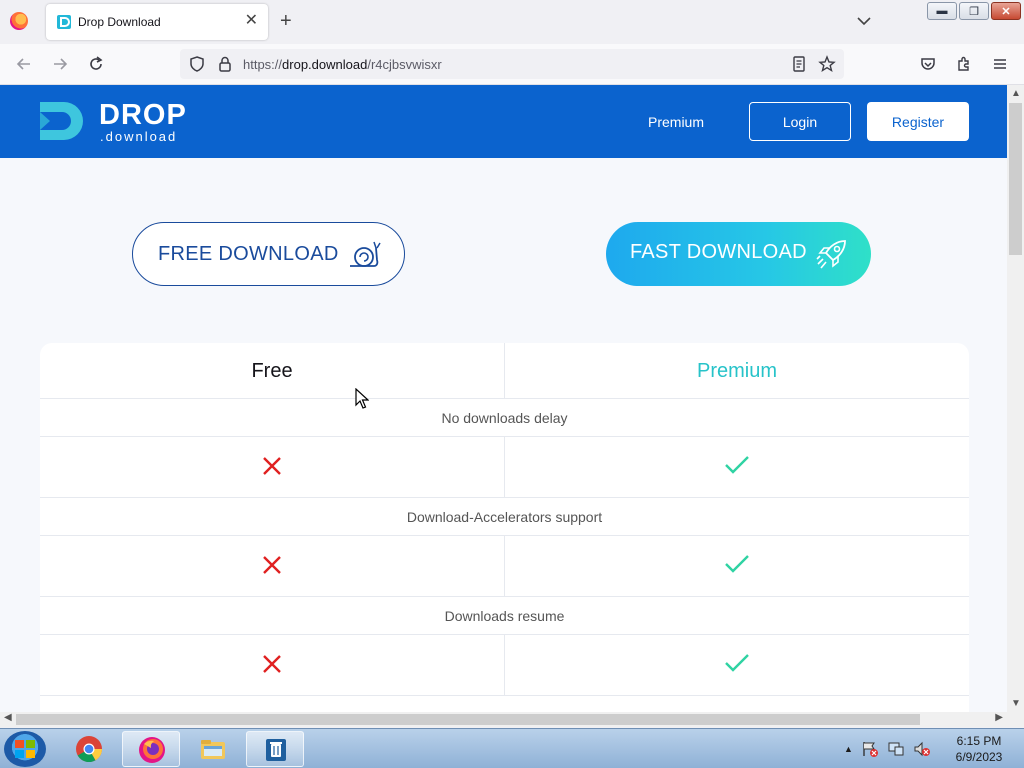 This screenshot has height=768, width=1024. Describe the element at coordinates (404, 64) in the screenshot. I see `url-path: /r4cjbsvwisxr` at that location.